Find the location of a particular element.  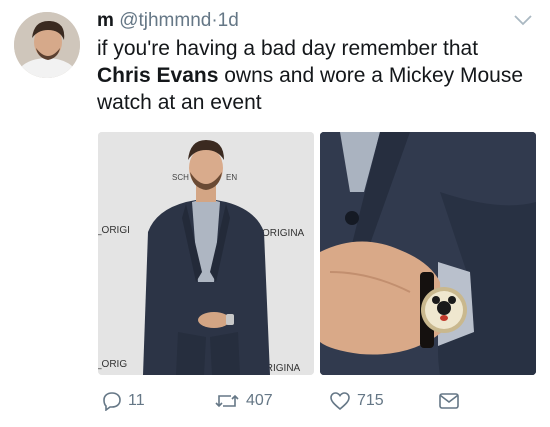

backdrop-logo-right: EN is located at coordinates (231, 177).